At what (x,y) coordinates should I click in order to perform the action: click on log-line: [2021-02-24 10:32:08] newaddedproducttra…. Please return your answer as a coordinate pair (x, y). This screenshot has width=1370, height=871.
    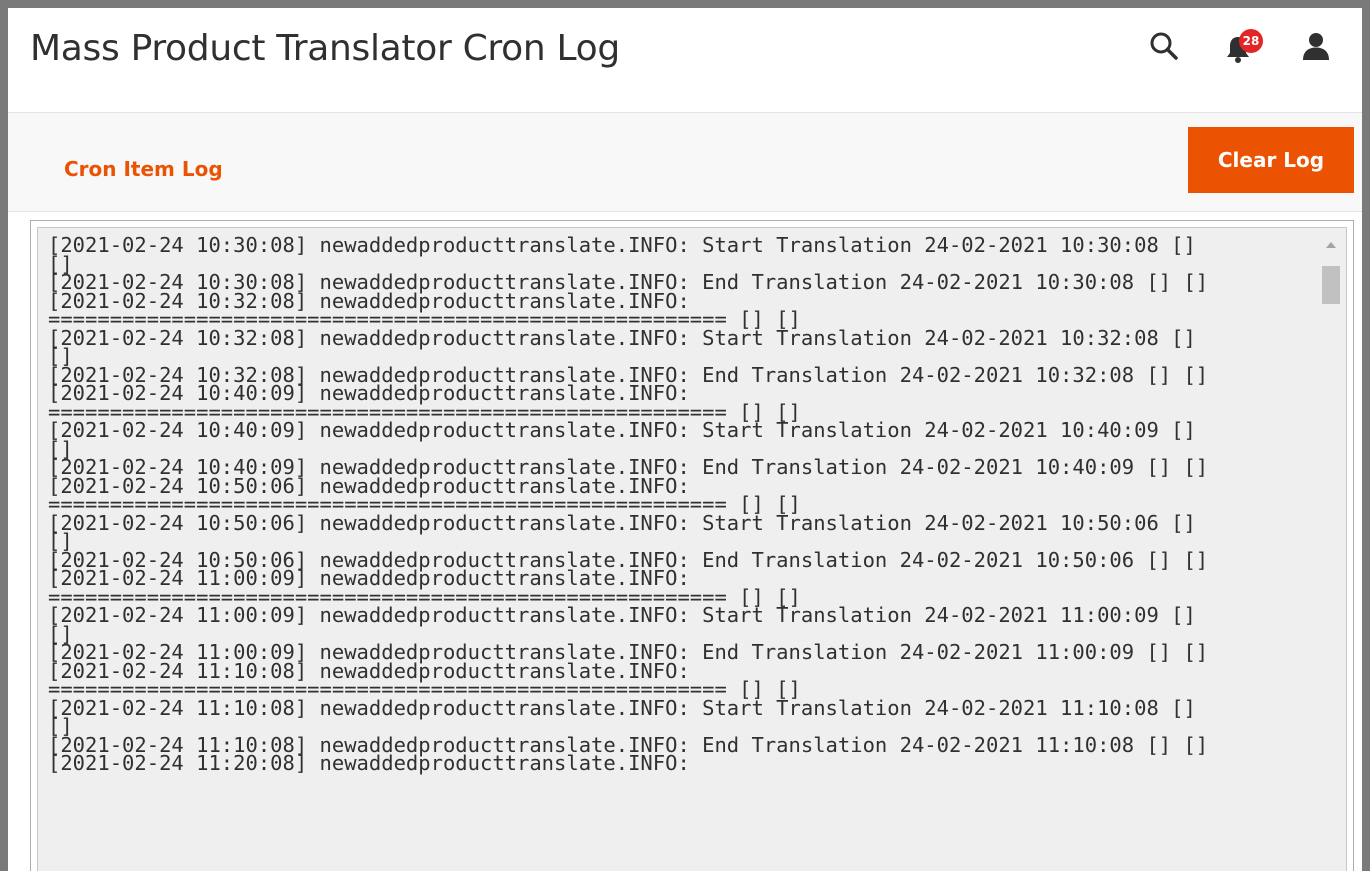
    Looking at the image, I should click on (622, 337).